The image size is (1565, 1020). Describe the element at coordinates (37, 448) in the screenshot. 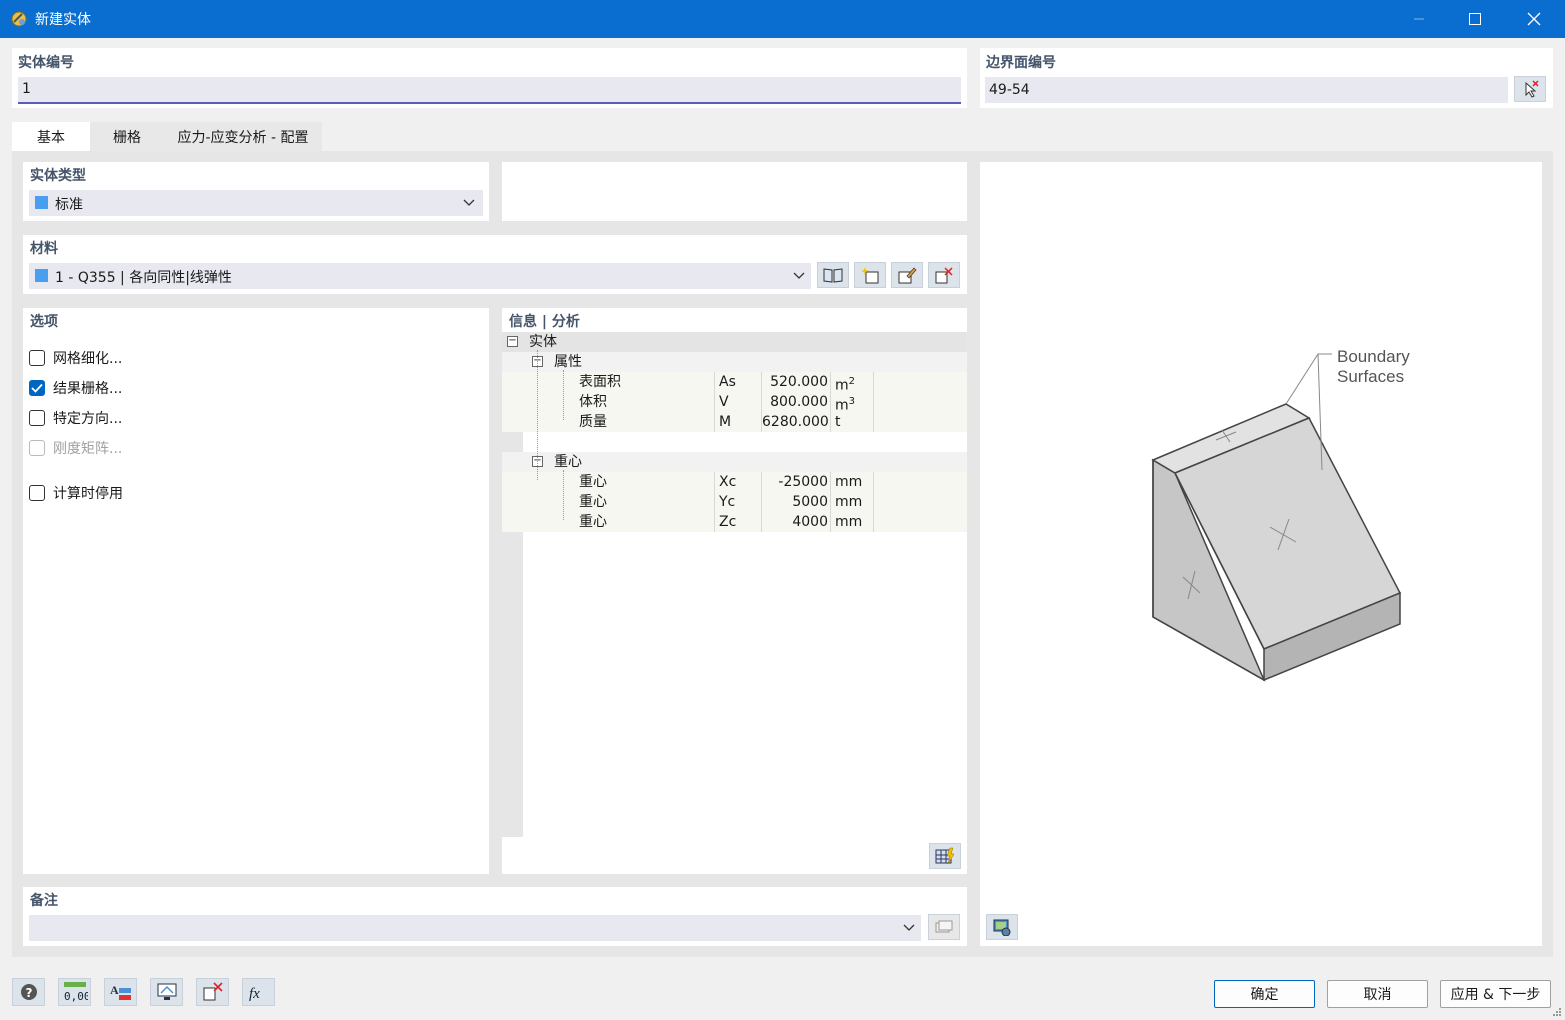

I see `checkbox-disabled` at that location.